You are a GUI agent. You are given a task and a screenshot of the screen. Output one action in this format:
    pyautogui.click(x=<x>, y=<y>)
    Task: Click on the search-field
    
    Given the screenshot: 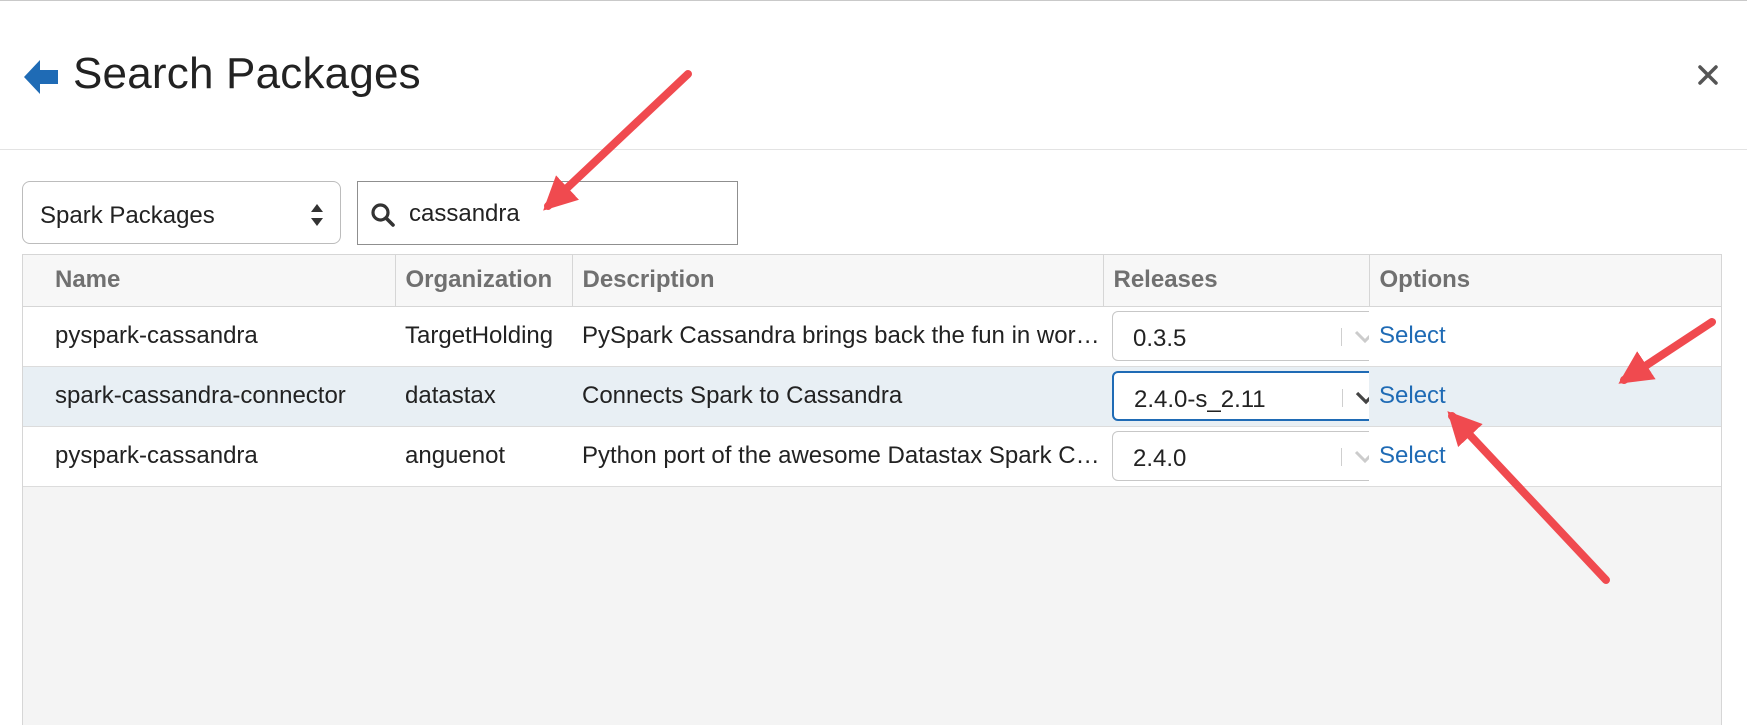 What is the action you would take?
    pyautogui.click(x=547, y=213)
    